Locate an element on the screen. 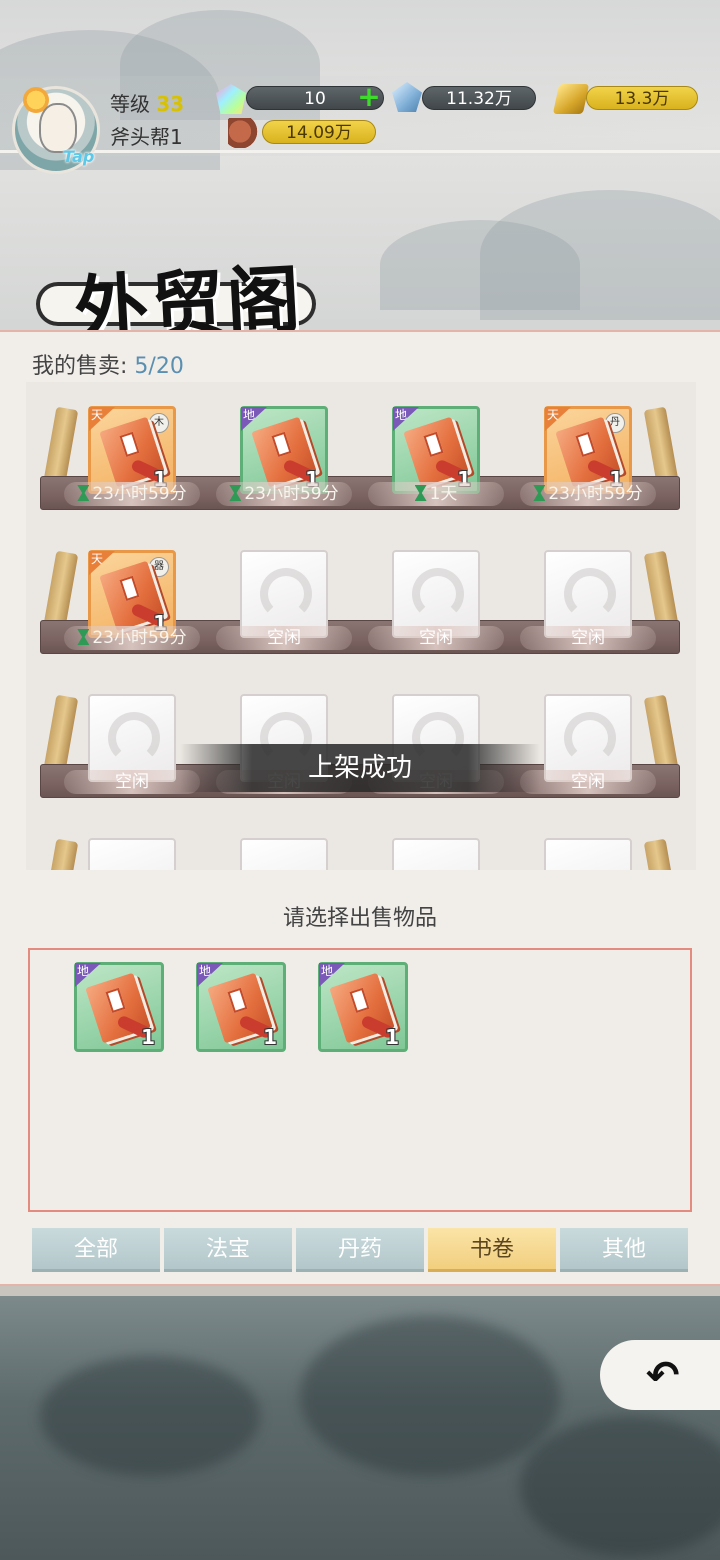 The image size is (720, 1560). tab-all: 全部 is located at coordinates (96, 1250).